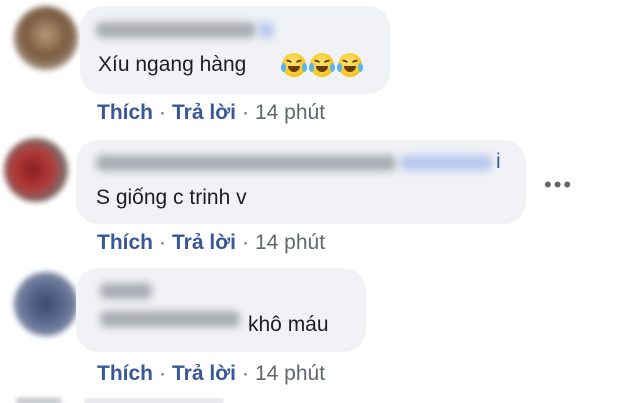 The width and height of the screenshot is (620, 403). Describe the element at coordinates (171, 197) in the screenshot. I see `comment-text: S giống c trinh v` at that location.